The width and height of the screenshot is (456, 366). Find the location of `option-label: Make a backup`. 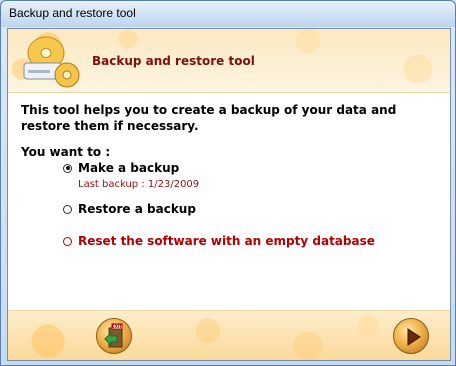

option-label: Make a backup is located at coordinates (129, 168).